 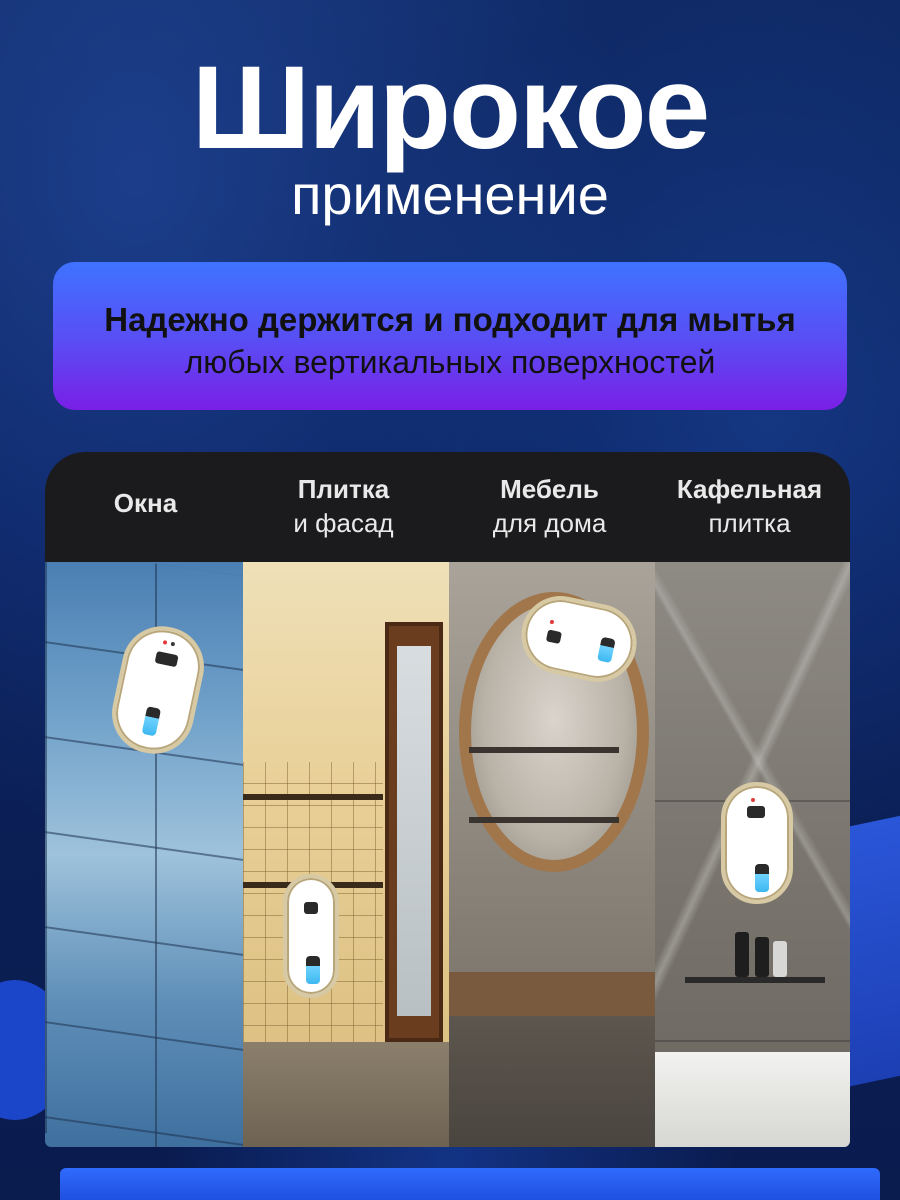 What do you see at coordinates (450, 319) in the screenshot?
I see `banner-headline: Надежно держится и подходит для мытья` at bounding box center [450, 319].